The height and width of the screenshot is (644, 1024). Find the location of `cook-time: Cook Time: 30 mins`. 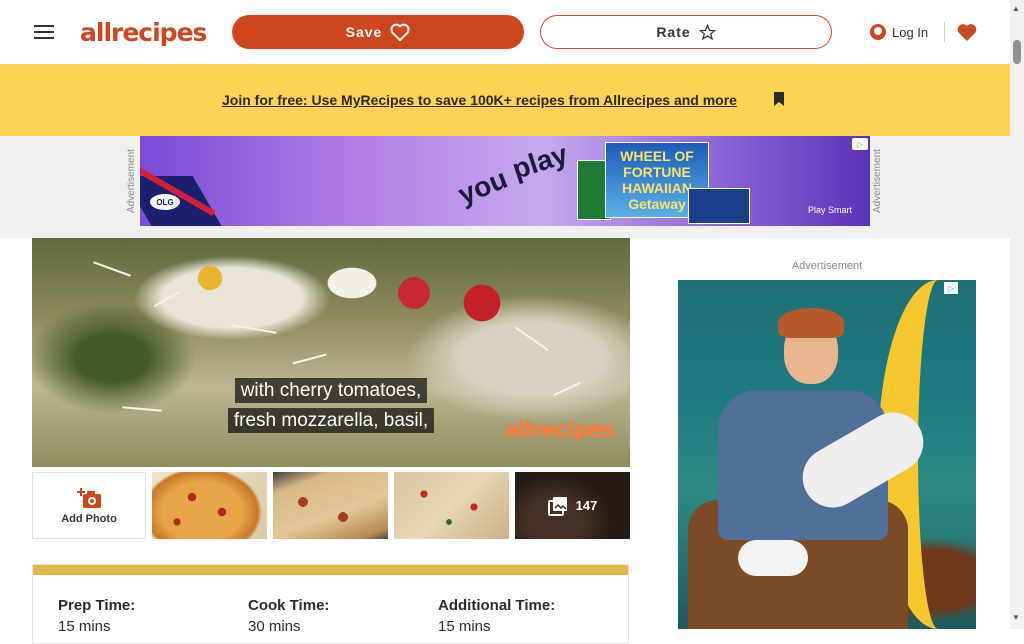

cook-time: Cook Time: 30 mins is located at coordinates (288, 616).